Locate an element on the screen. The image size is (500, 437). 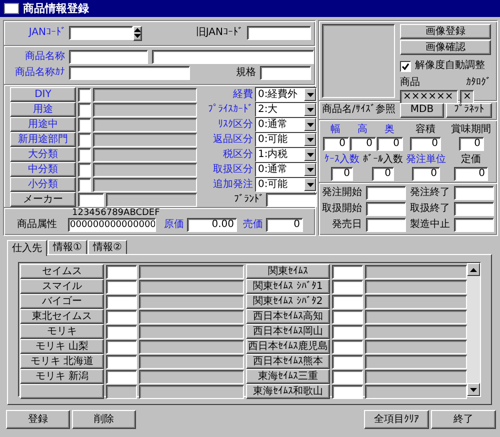
text-field: × is located at coordinates (467, 97).